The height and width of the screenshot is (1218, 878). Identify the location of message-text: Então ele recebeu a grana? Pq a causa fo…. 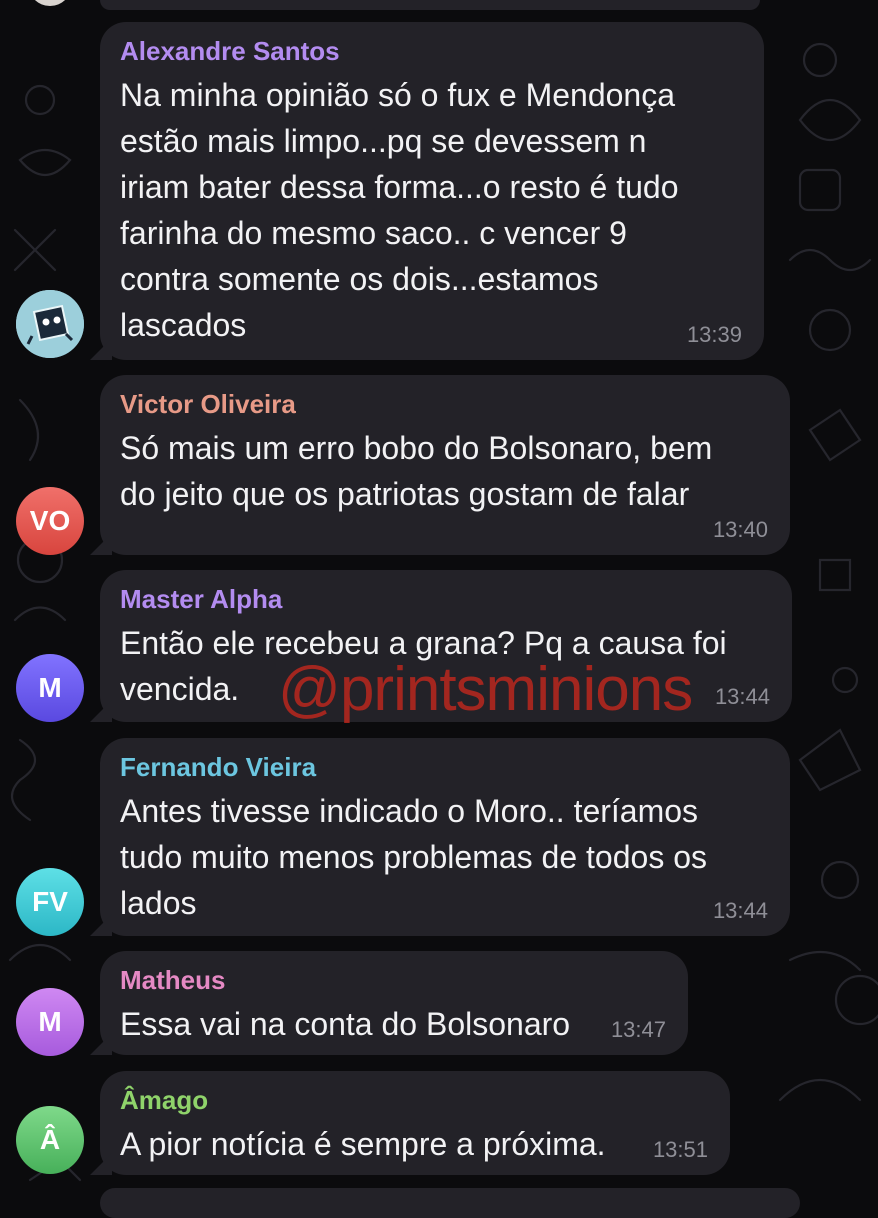
(423, 666).